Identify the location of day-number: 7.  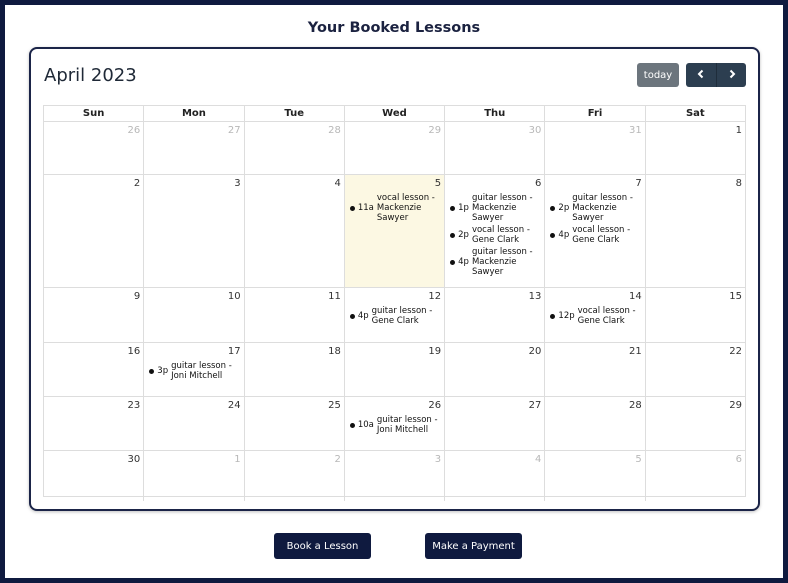
(594, 184).